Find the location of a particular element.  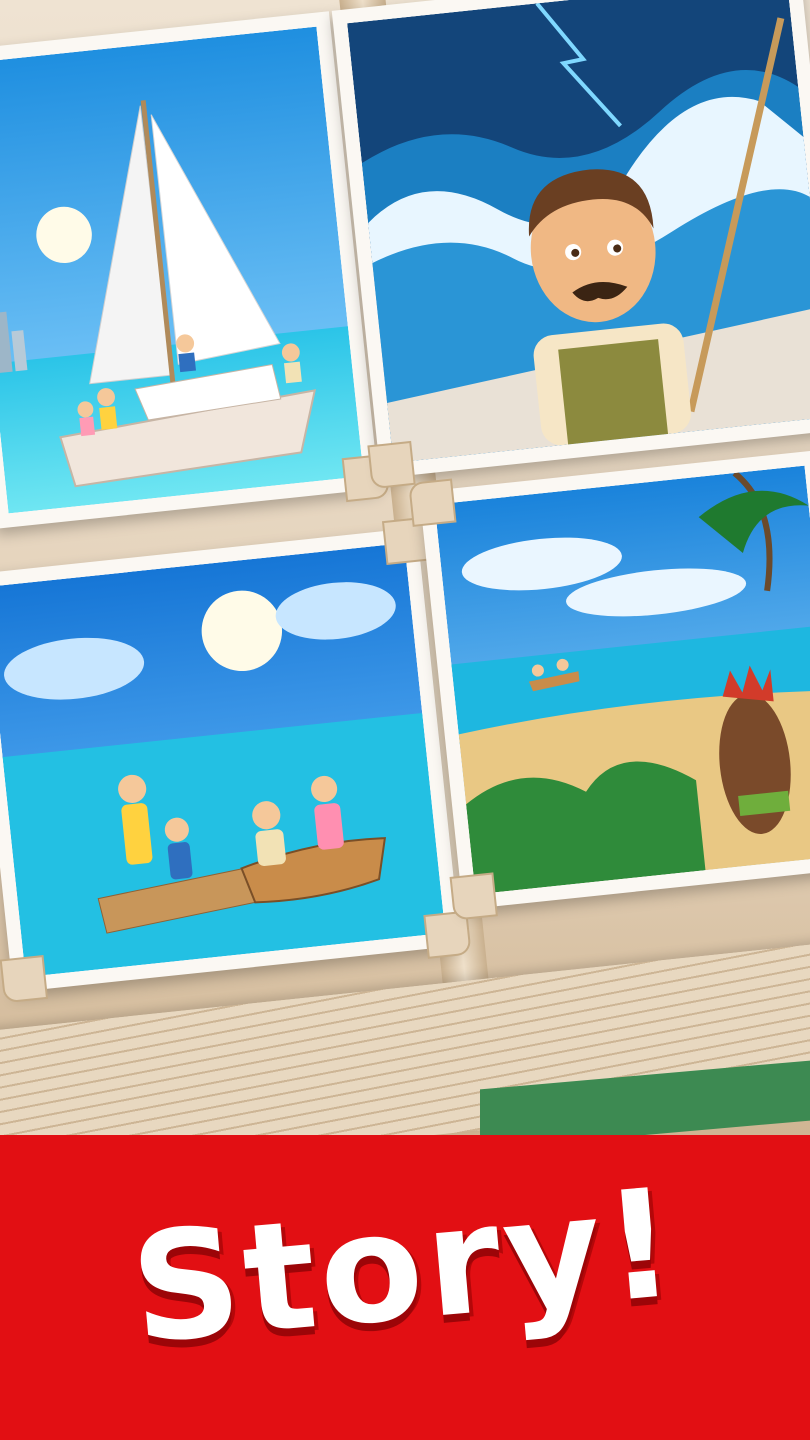

island-beach-native-icon is located at coordinates (622, 680).